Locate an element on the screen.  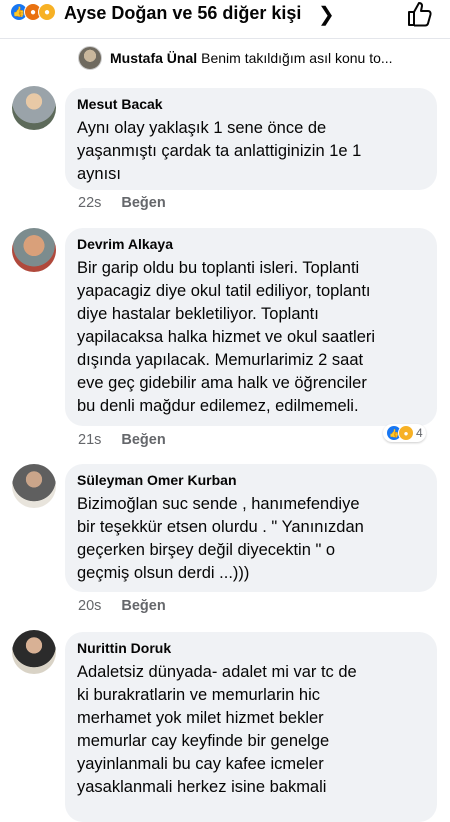
reaction-icons: 👍 ● ● is located at coordinates (33, 12).